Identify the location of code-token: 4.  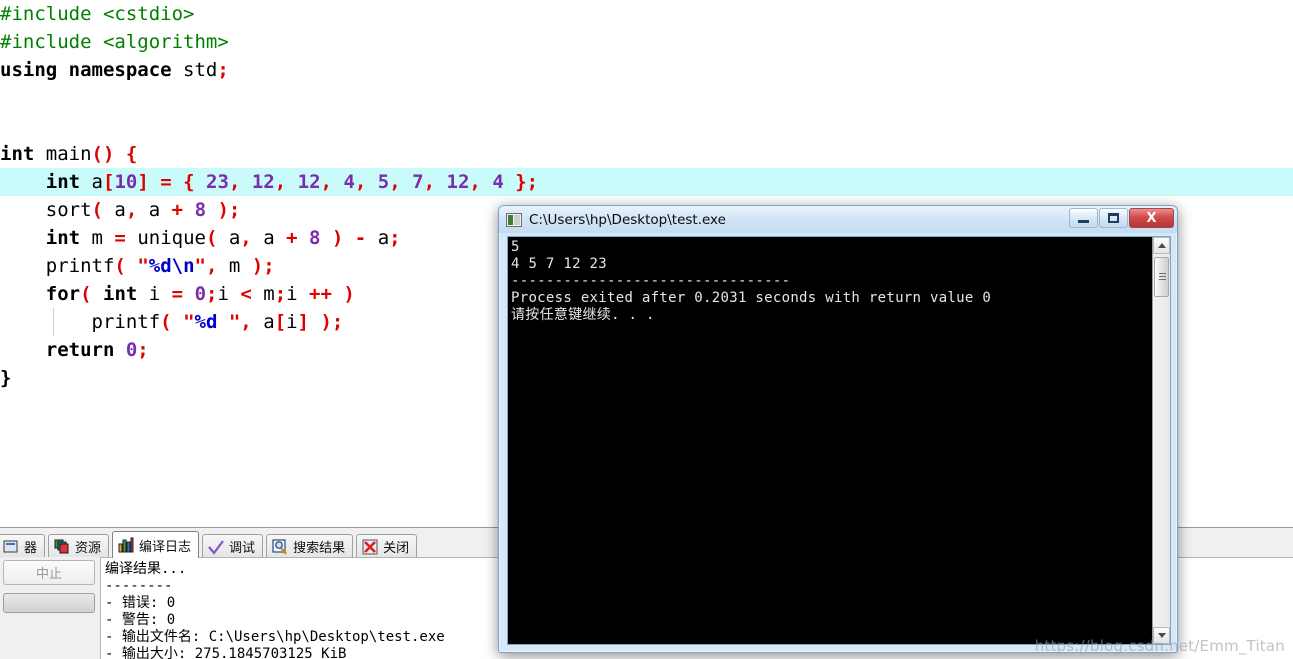
(498, 182).